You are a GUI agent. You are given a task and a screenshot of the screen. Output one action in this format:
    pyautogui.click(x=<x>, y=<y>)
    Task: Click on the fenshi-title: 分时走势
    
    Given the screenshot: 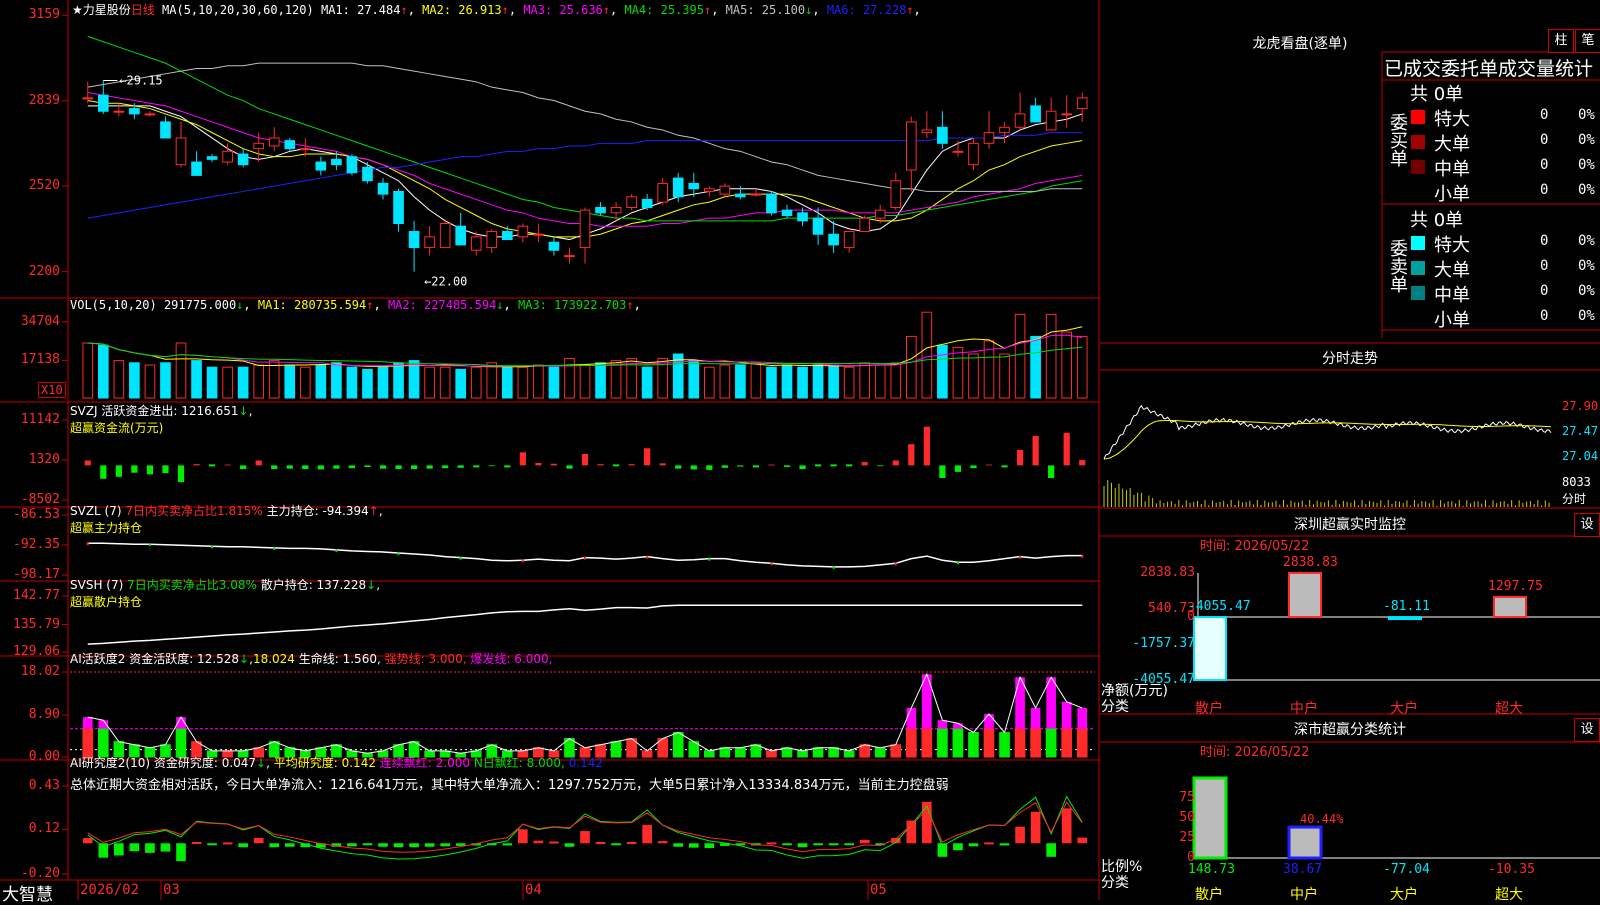 What is the action you would take?
    pyautogui.click(x=1350, y=359)
    